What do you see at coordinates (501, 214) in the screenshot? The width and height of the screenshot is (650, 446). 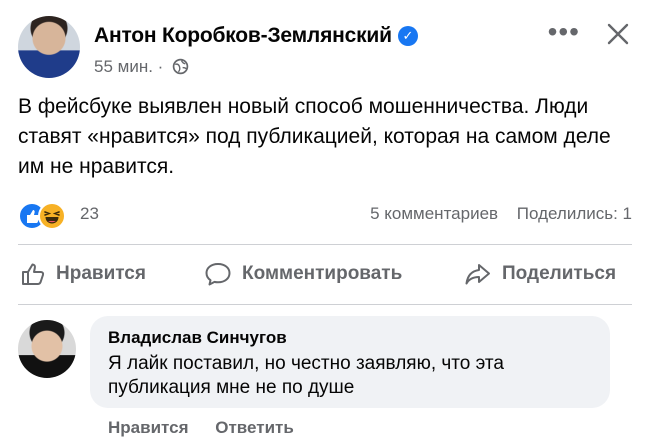 I see `stats-right: 5 комментариев Поделились: 1` at bounding box center [501, 214].